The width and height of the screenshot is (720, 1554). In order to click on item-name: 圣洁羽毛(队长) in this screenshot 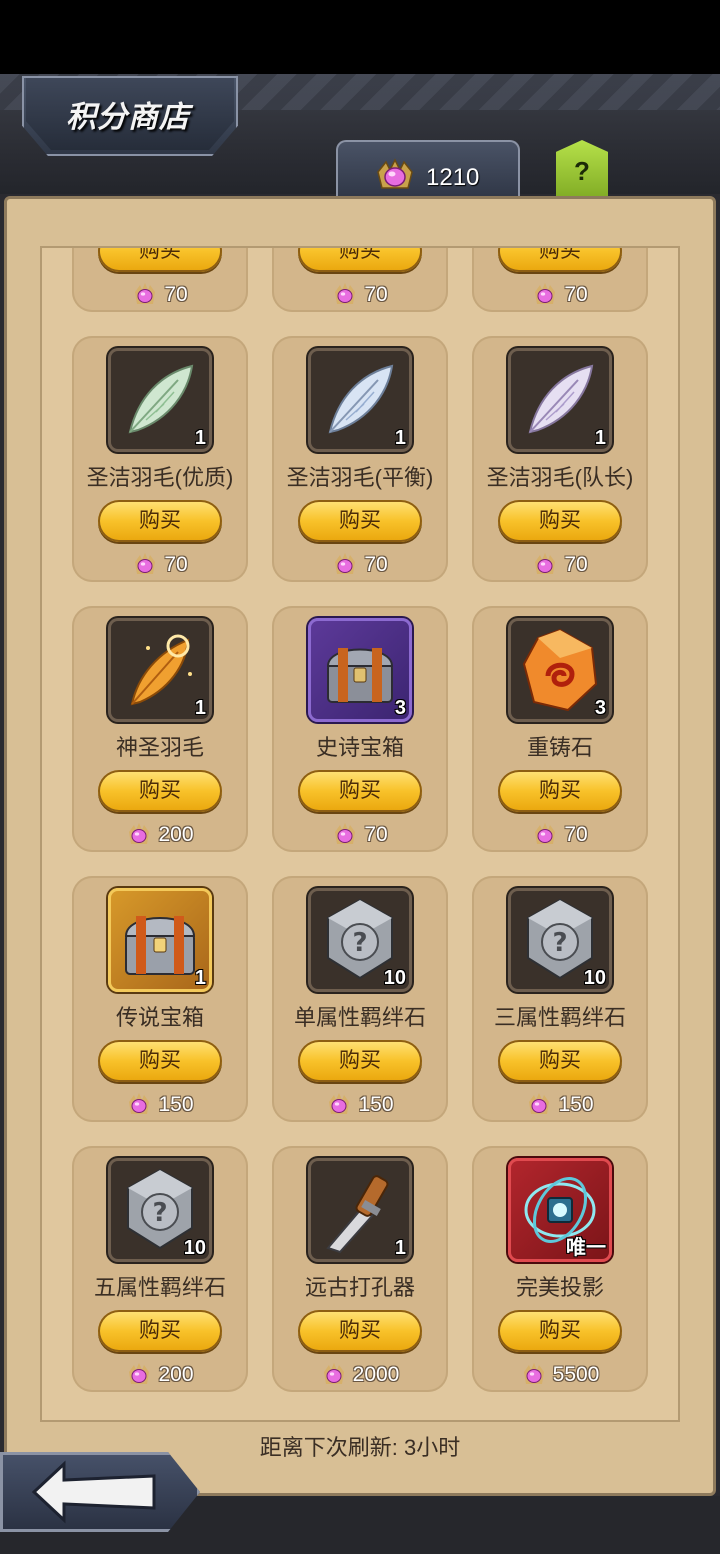, I will do `click(560, 477)`.